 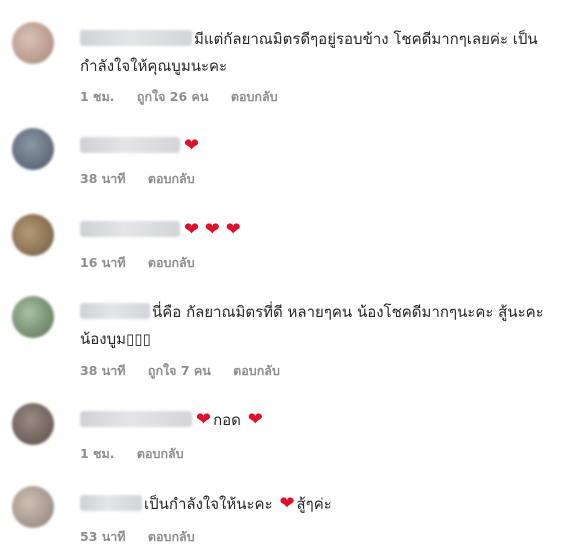 I want to click on comment-text-block: ❤ ❤ ❤, so click(x=325, y=230).